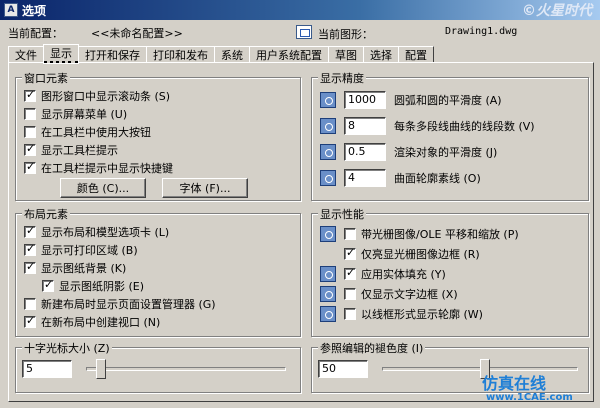 The image size is (600, 408). I want to click on checkbox-row: 在工具栏提示中显示快捷键, so click(98, 168).